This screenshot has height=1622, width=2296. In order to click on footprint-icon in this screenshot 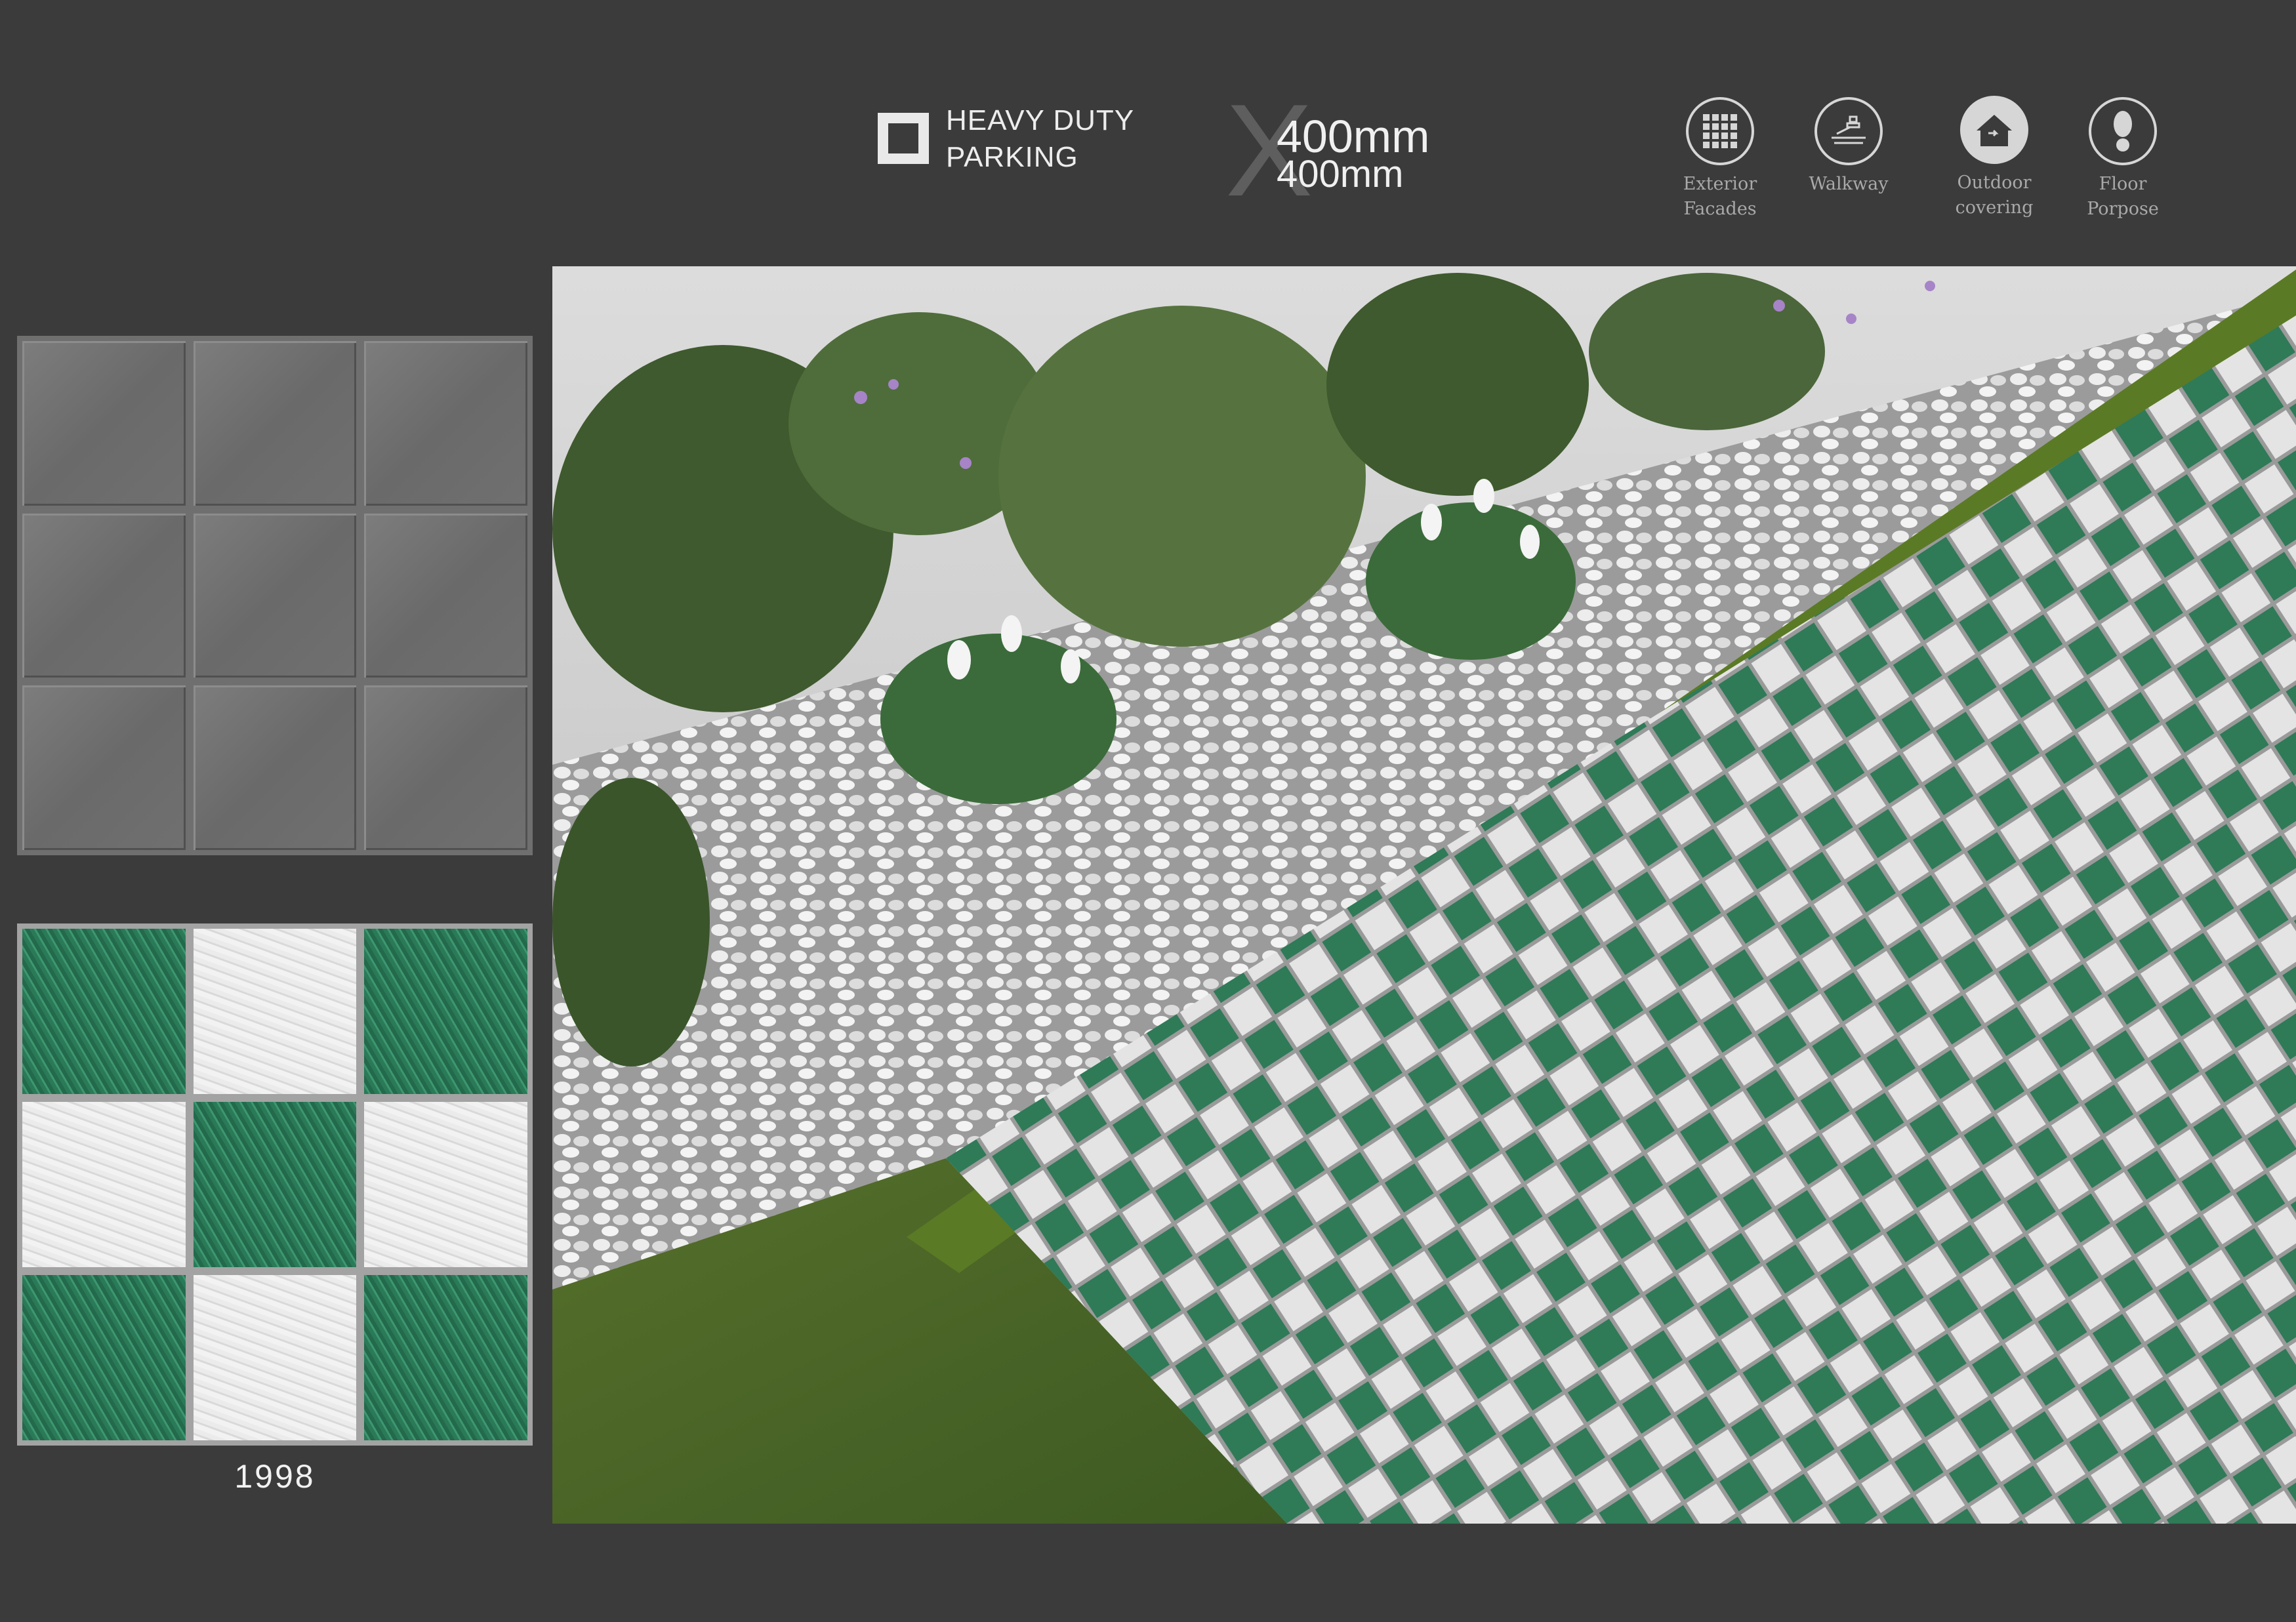, I will do `click(2123, 131)`.